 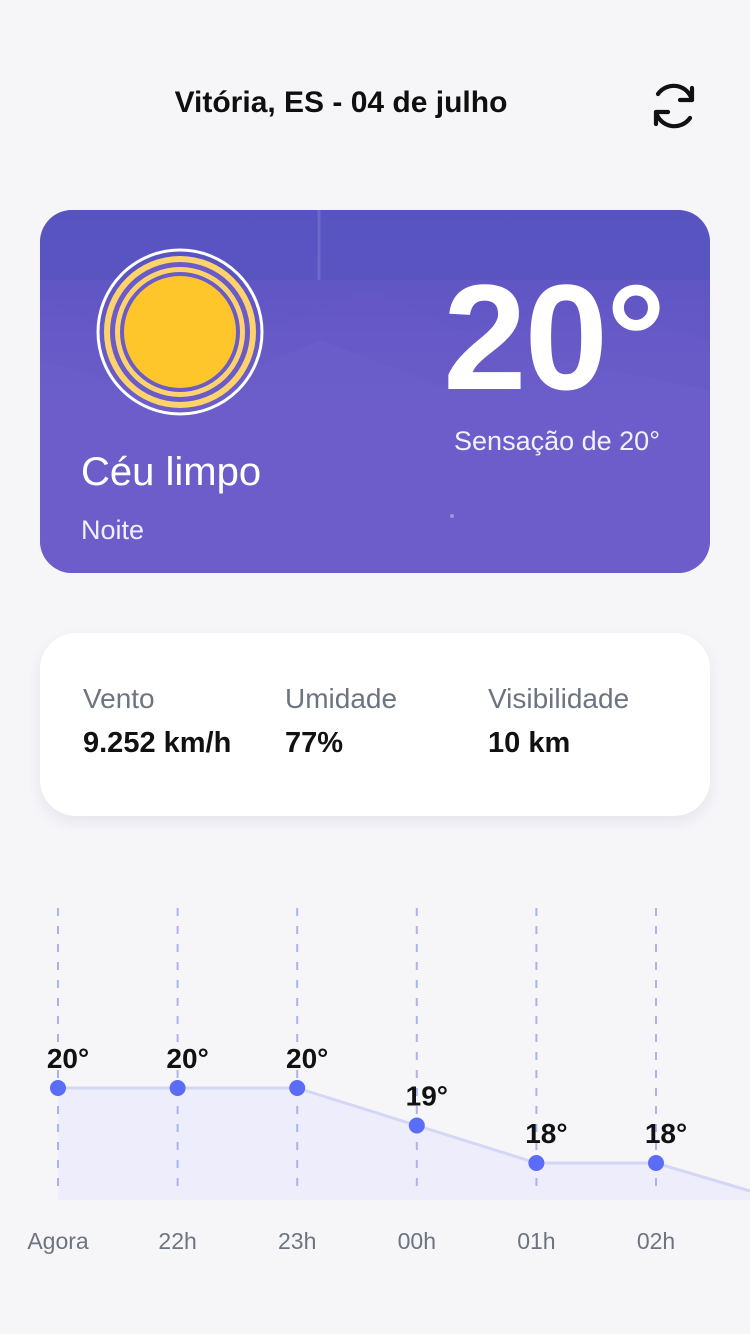 I want to click on current-temperature: 20°, so click(x=554, y=337).